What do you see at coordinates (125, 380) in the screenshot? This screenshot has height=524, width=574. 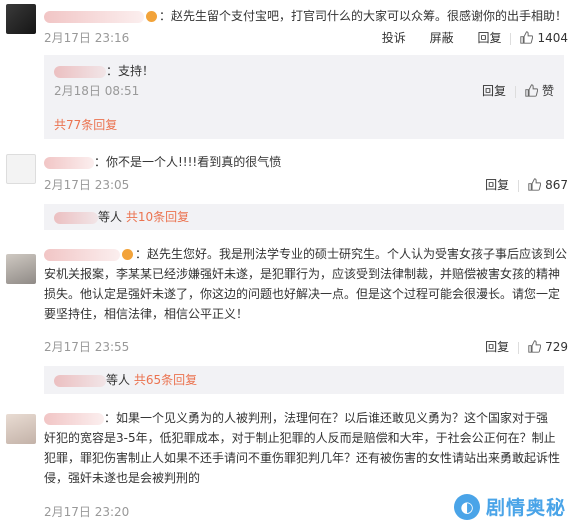 I see `view-replies-link: 等人 共65条回复` at bounding box center [125, 380].